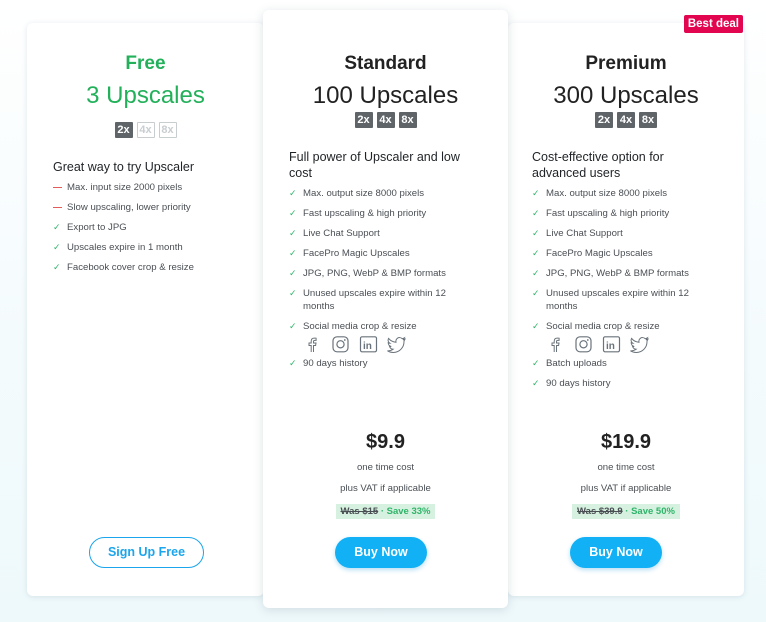 The image size is (766, 622). I want to click on feature-item: ✓ Export to JPG, so click(90, 227).